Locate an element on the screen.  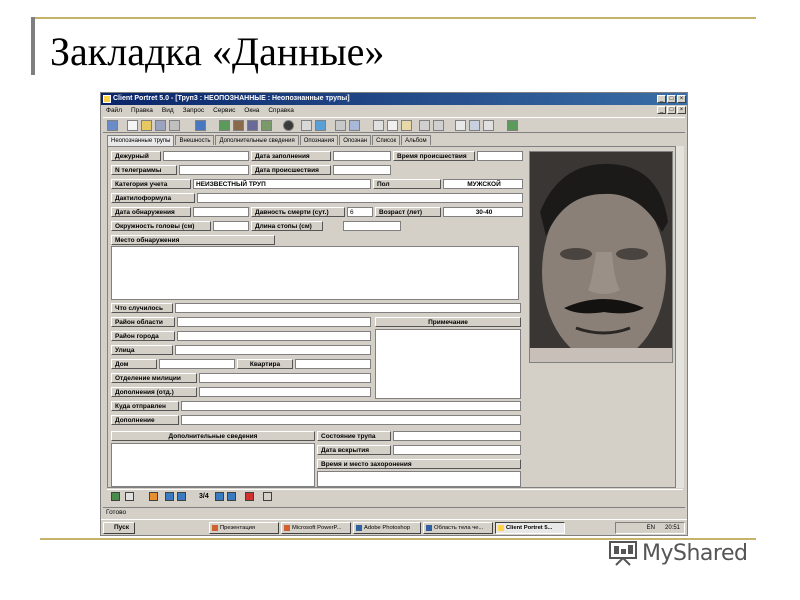
sent-field is located at coordinates (351, 406).